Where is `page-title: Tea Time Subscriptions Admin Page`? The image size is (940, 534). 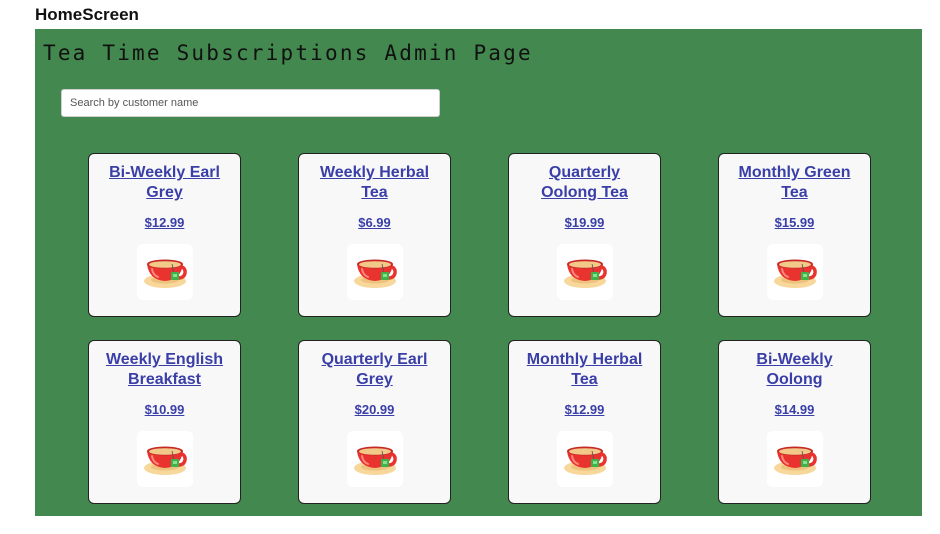
page-title: Tea Time Subscriptions Admin Page is located at coordinates (288, 53).